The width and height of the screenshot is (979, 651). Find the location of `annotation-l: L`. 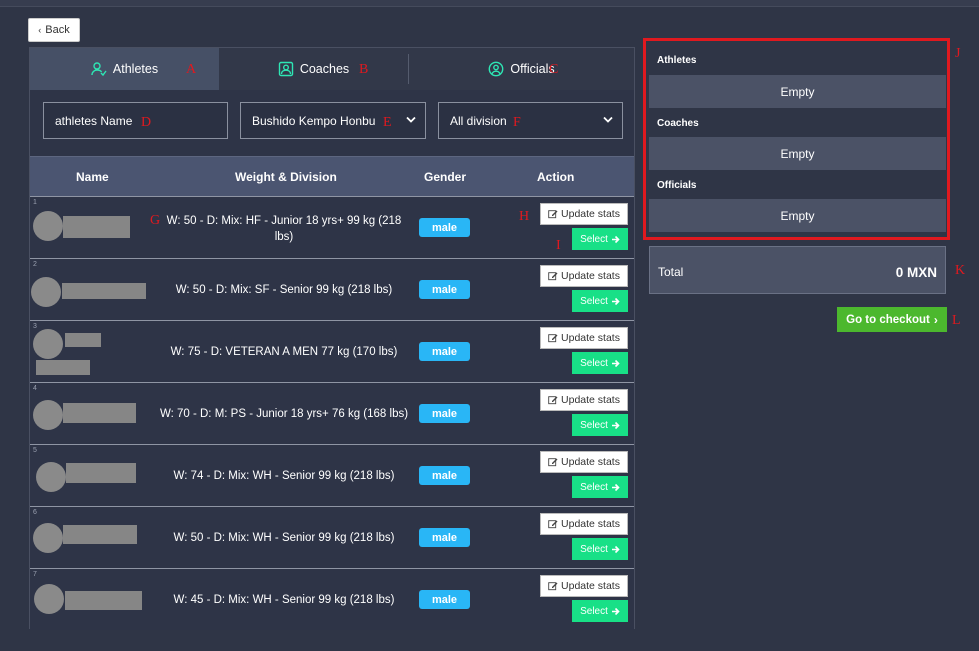

annotation-l: L is located at coordinates (956, 320).